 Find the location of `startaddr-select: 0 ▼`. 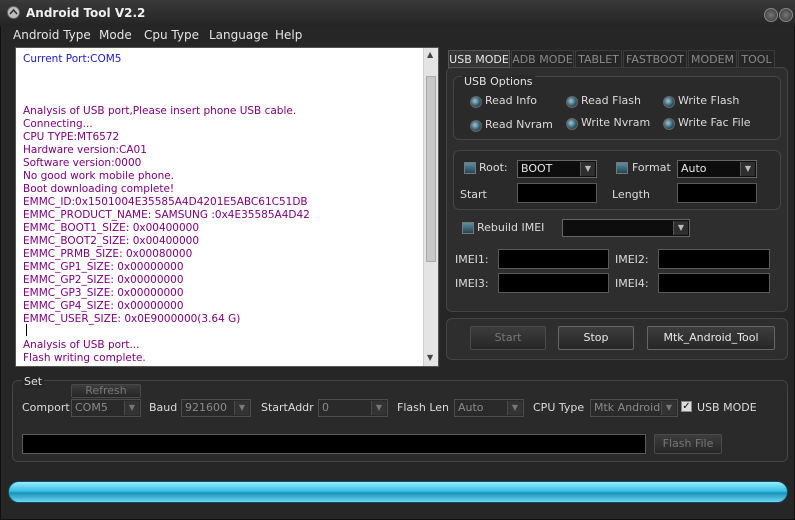

startaddr-select: 0 ▼ is located at coordinates (353, 408).